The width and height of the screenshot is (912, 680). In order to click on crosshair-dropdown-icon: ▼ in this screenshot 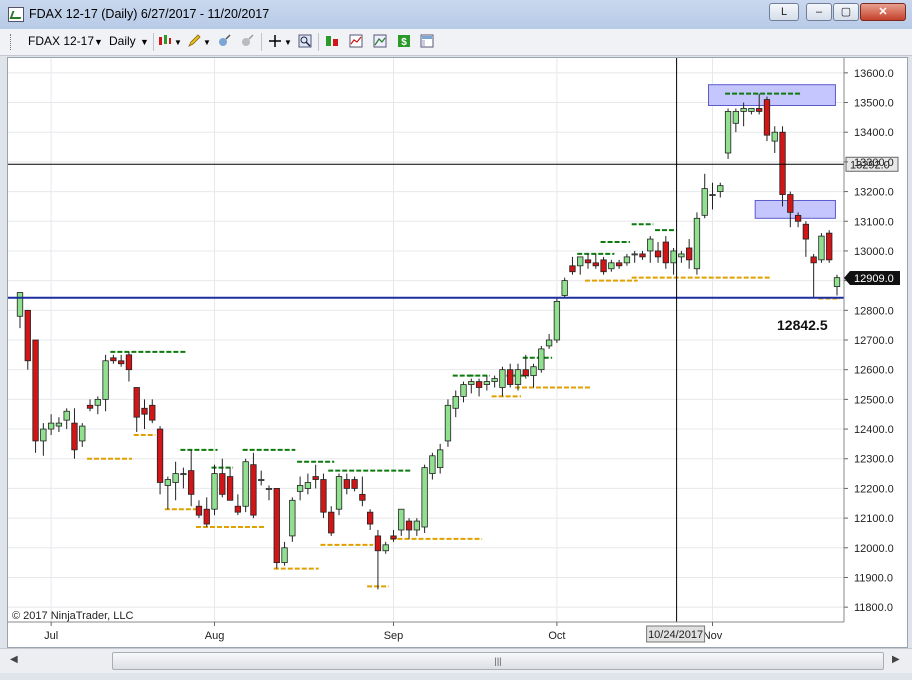, I will do `click(288, 42)`.